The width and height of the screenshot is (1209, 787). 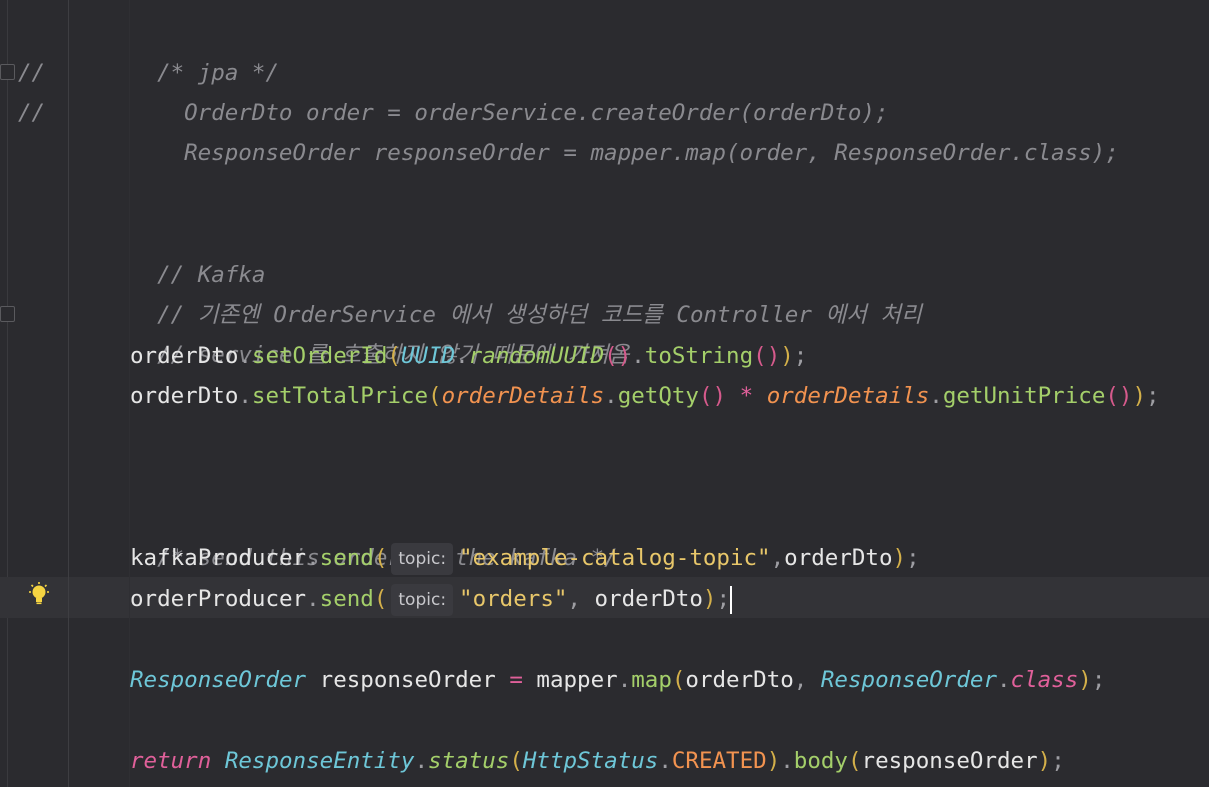 What do you see at coordinates (1024, 396) in the screenshot?
I see `method-name: getUnitPrice` at bounding box center [1024, 396].